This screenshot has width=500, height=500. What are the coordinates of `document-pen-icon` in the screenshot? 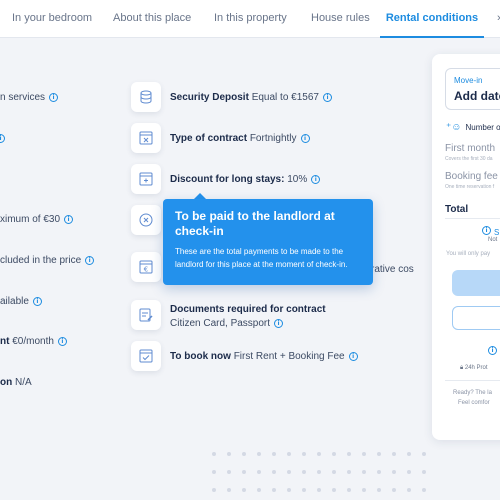 It's located at (146, 315).